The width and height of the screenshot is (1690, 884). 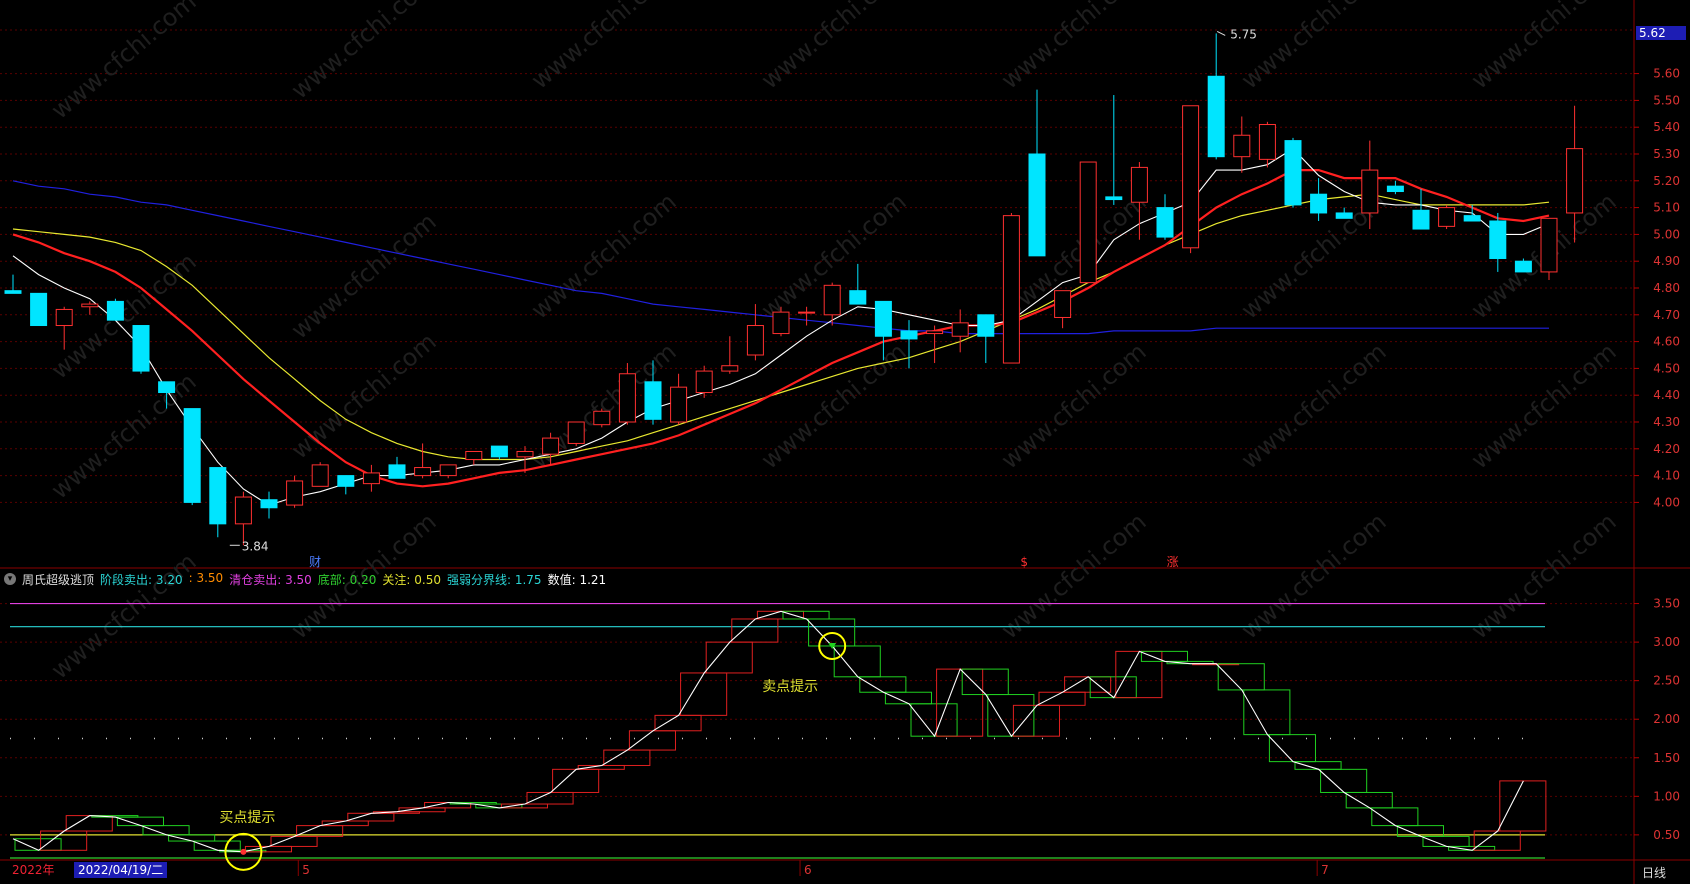 I want to click on indicator-param-label: 阶段卖出:, so click(x=126, y=579).